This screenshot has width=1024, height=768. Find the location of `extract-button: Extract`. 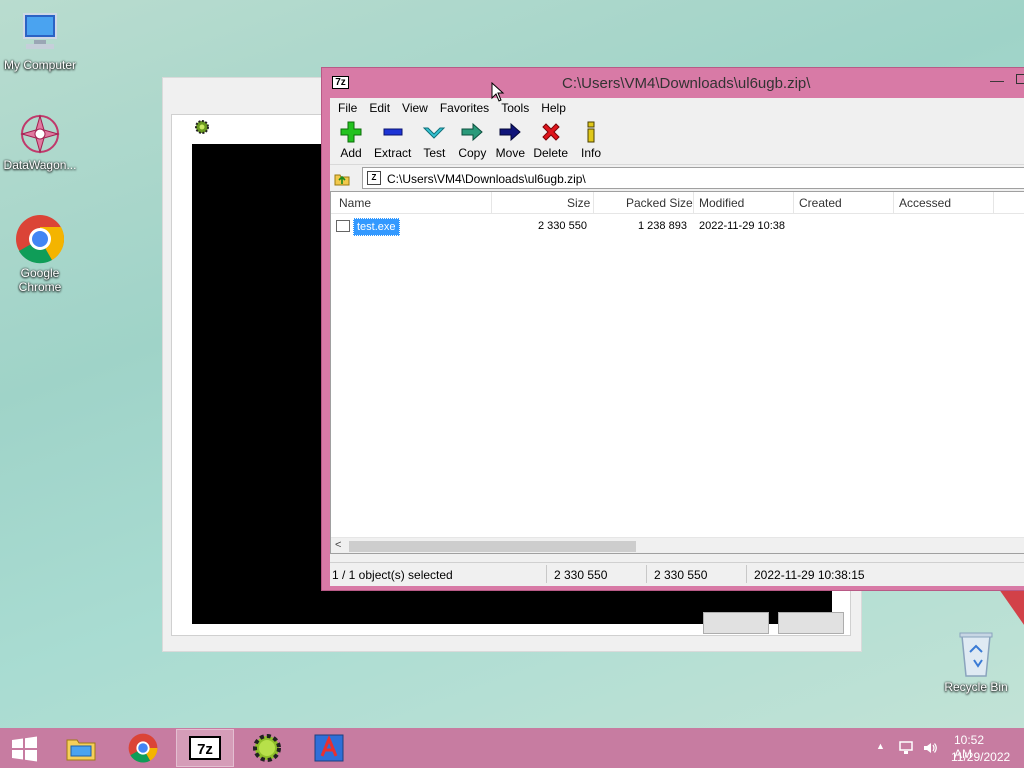

extract-button: Extract is located at coordinates (392, 141).